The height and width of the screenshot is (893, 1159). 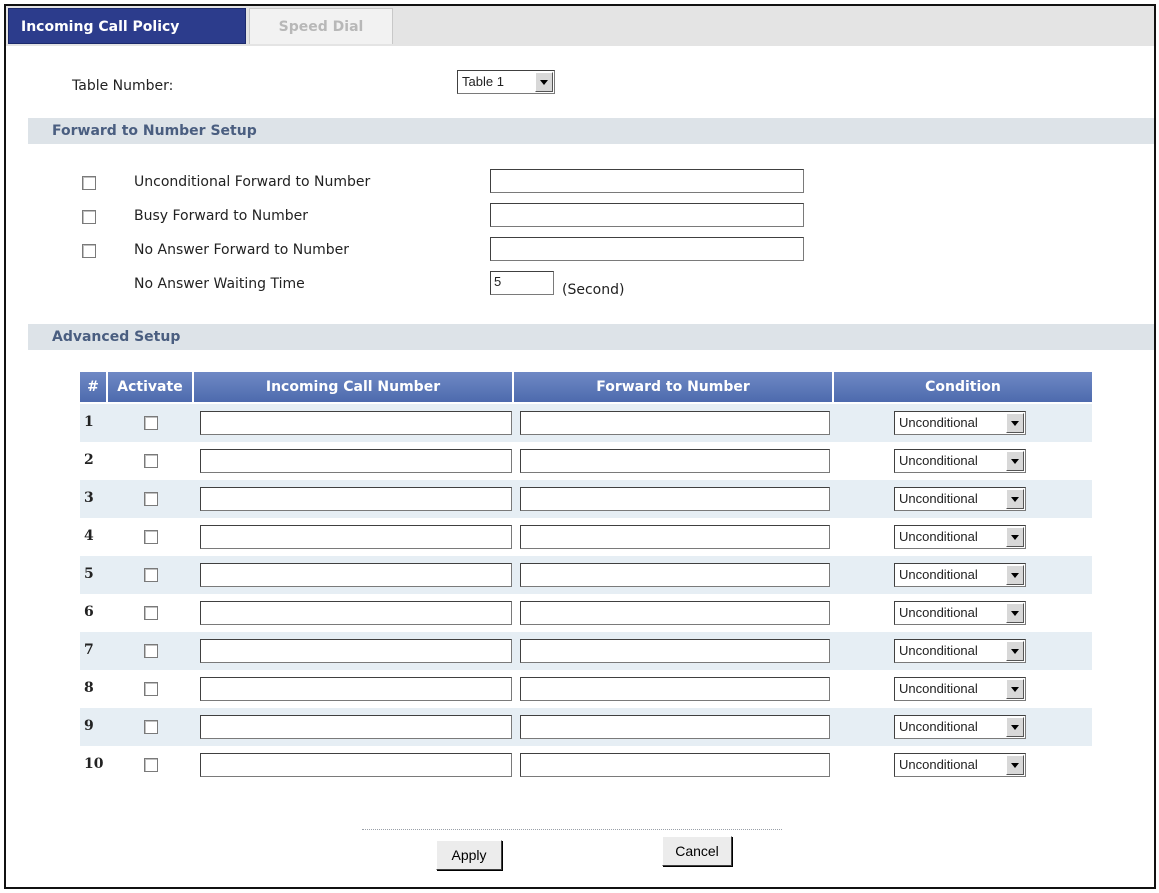 I want to click on column-header-num: #, so click(x=94, y=387).